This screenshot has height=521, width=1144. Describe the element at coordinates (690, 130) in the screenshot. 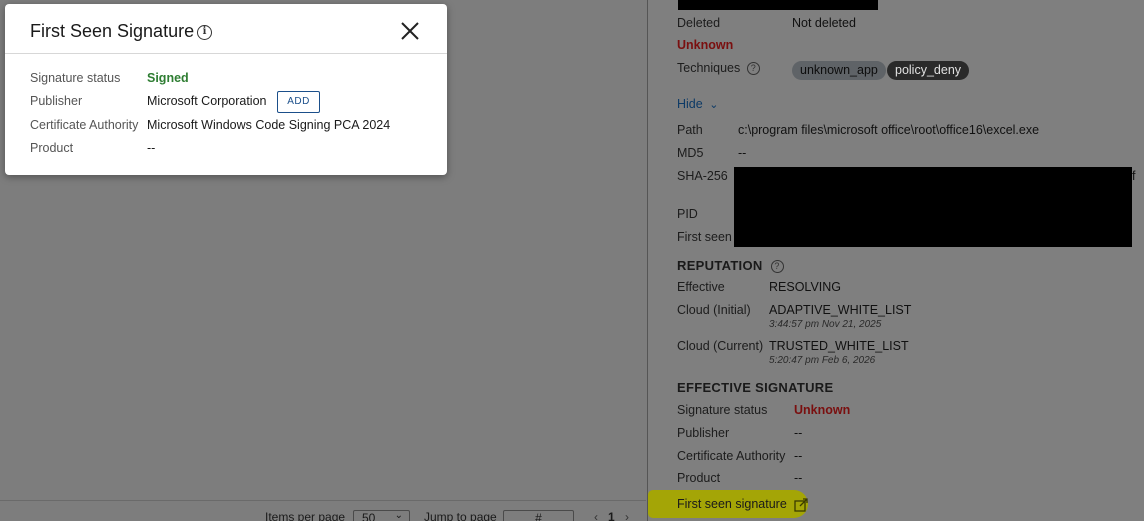

I see `path-label: Path` at that location.